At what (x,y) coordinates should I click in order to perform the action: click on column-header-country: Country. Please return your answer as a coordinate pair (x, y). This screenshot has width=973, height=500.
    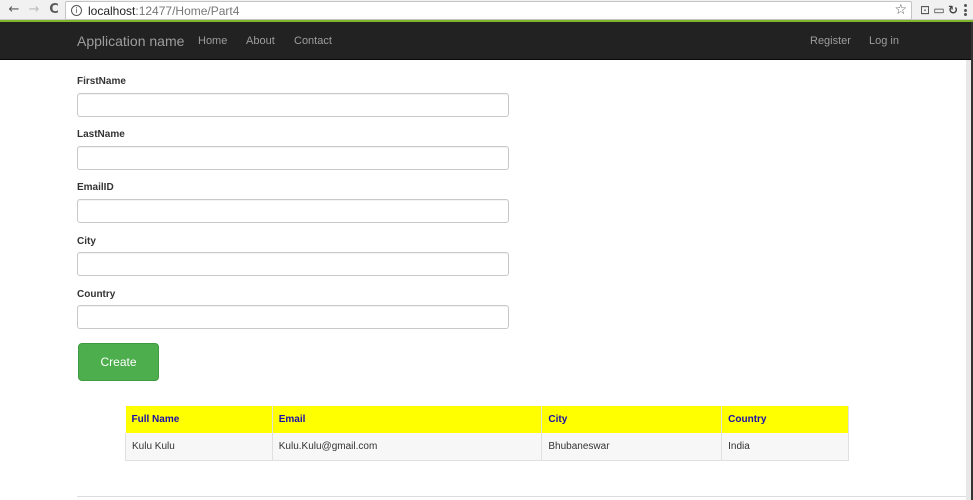
    Looking at the image, I should click on (785, 419).